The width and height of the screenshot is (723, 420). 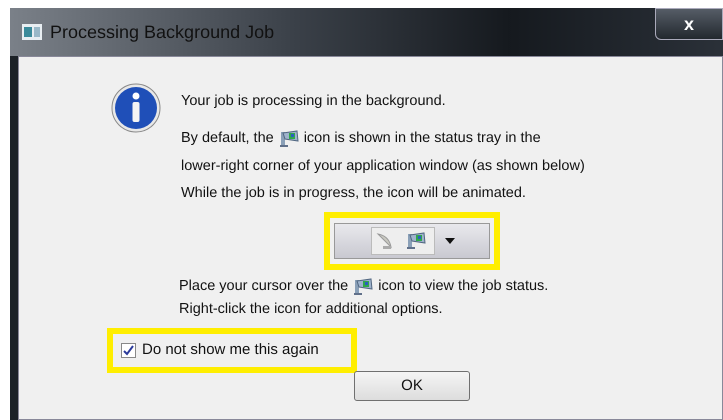 I want to click on window-title: Processing Background Job, so click(x=162, y=32).